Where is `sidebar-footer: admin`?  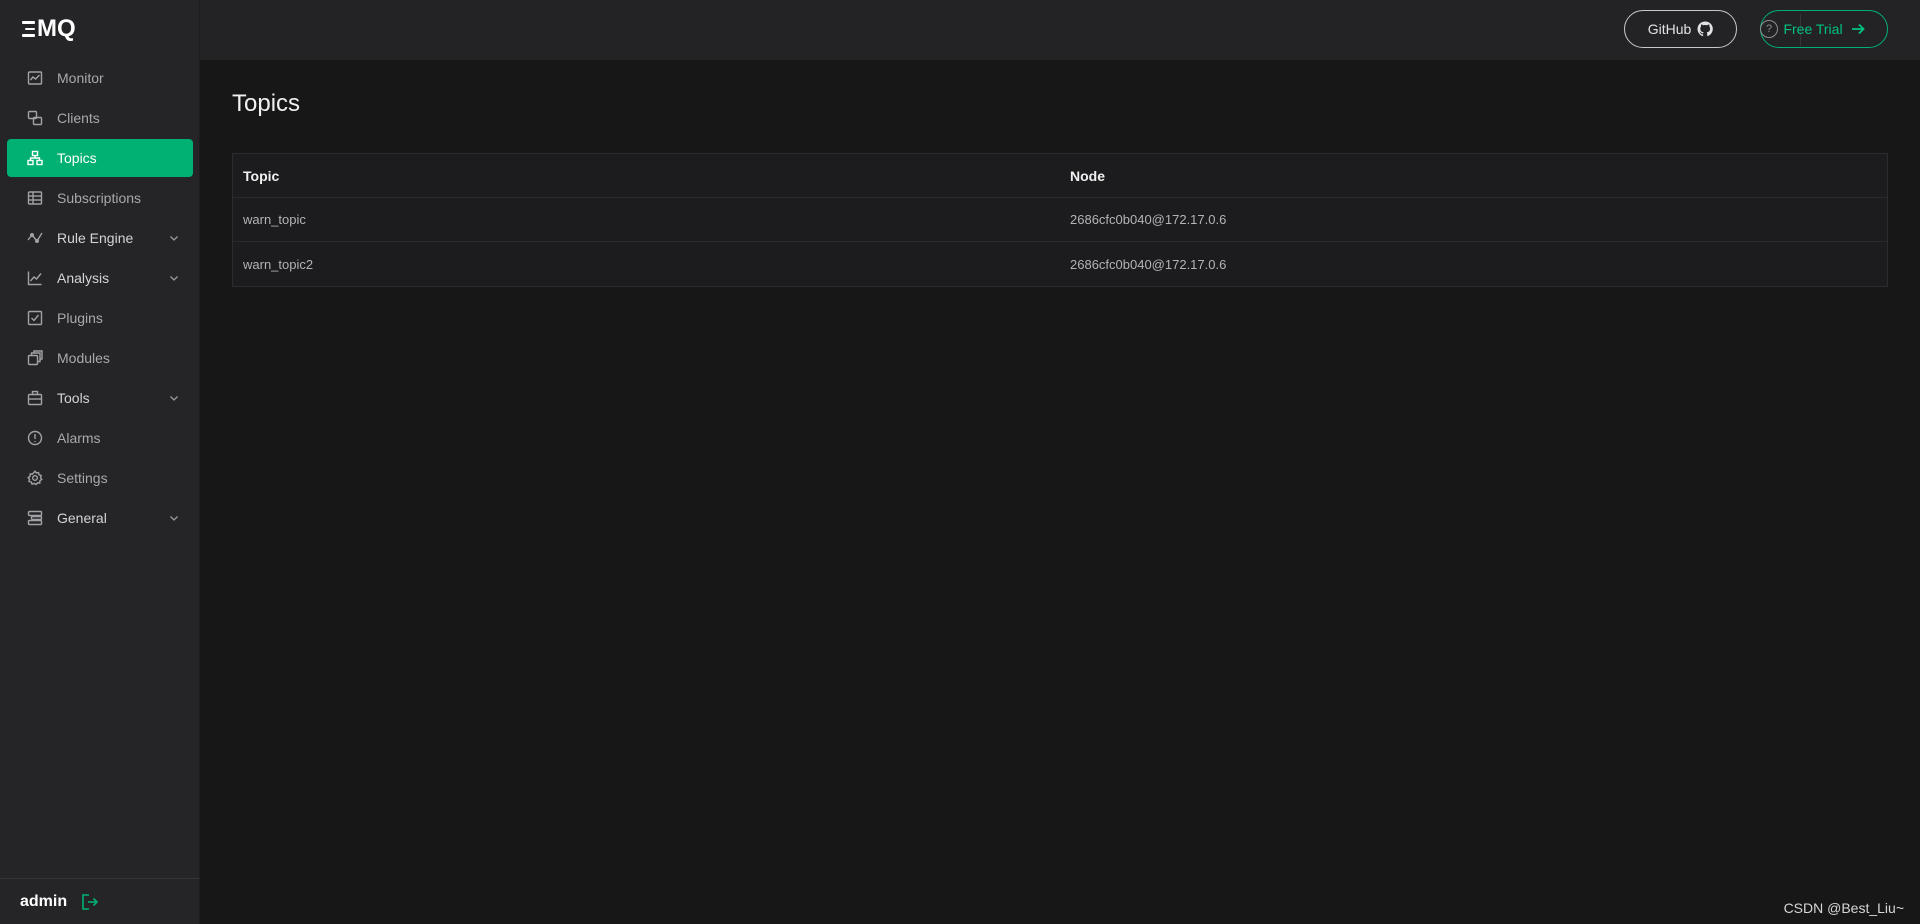
sidebar-footer: admin is located at coordinates (100, 901).